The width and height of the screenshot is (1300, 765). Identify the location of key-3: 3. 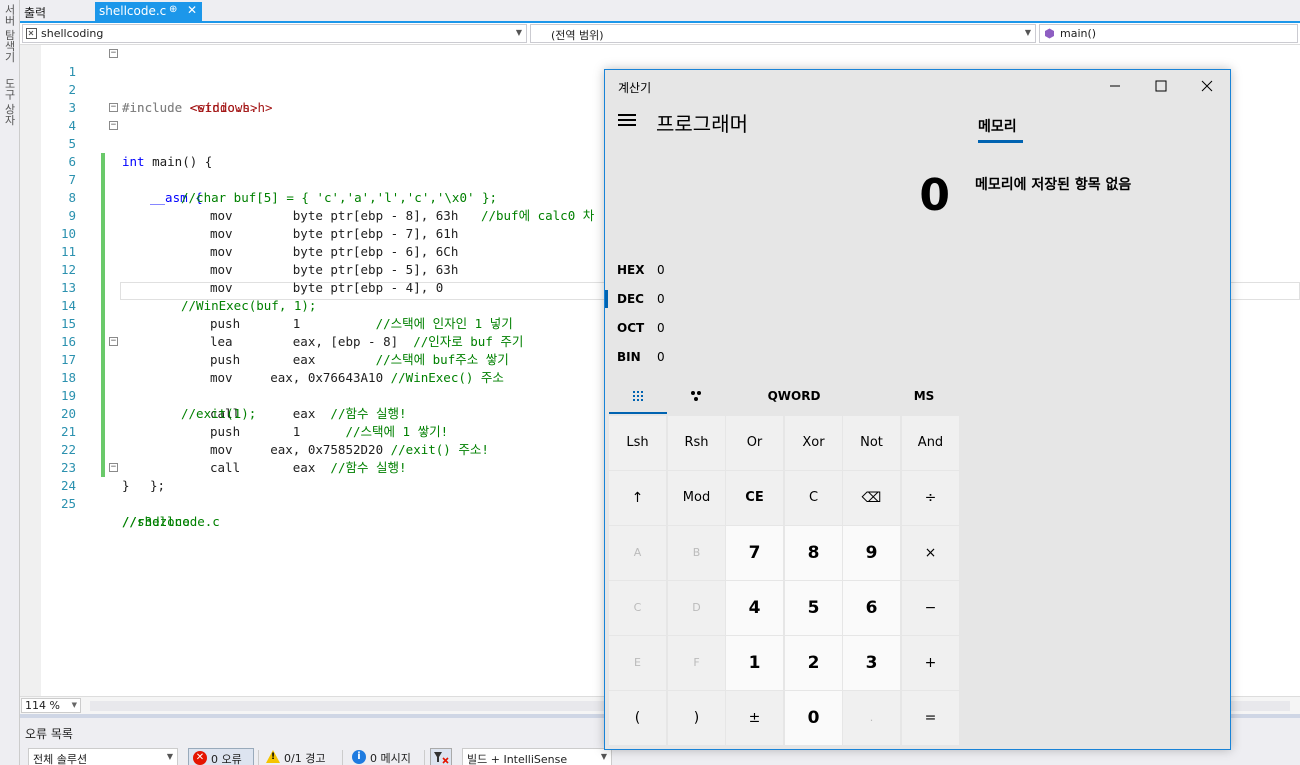
(871, 663).